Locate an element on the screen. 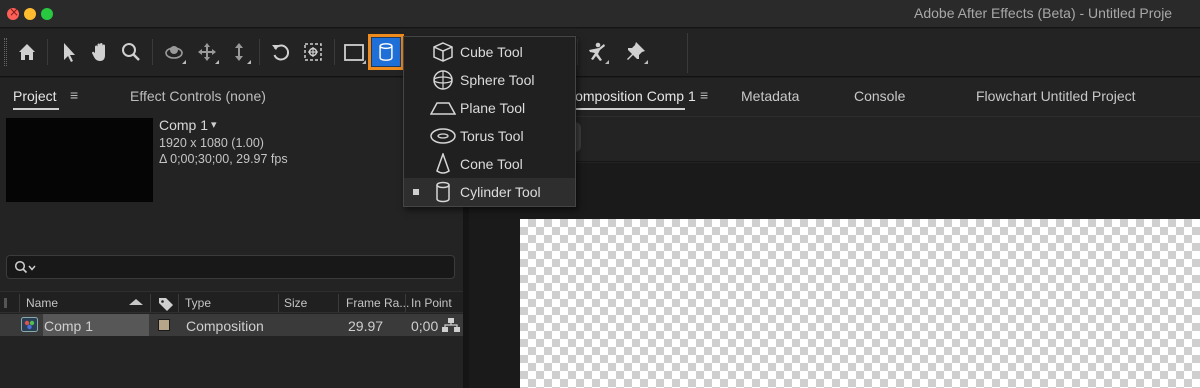 The height and width of the screenshot is (388, 1200). column-type: Type is located at coordinates (198, 303).